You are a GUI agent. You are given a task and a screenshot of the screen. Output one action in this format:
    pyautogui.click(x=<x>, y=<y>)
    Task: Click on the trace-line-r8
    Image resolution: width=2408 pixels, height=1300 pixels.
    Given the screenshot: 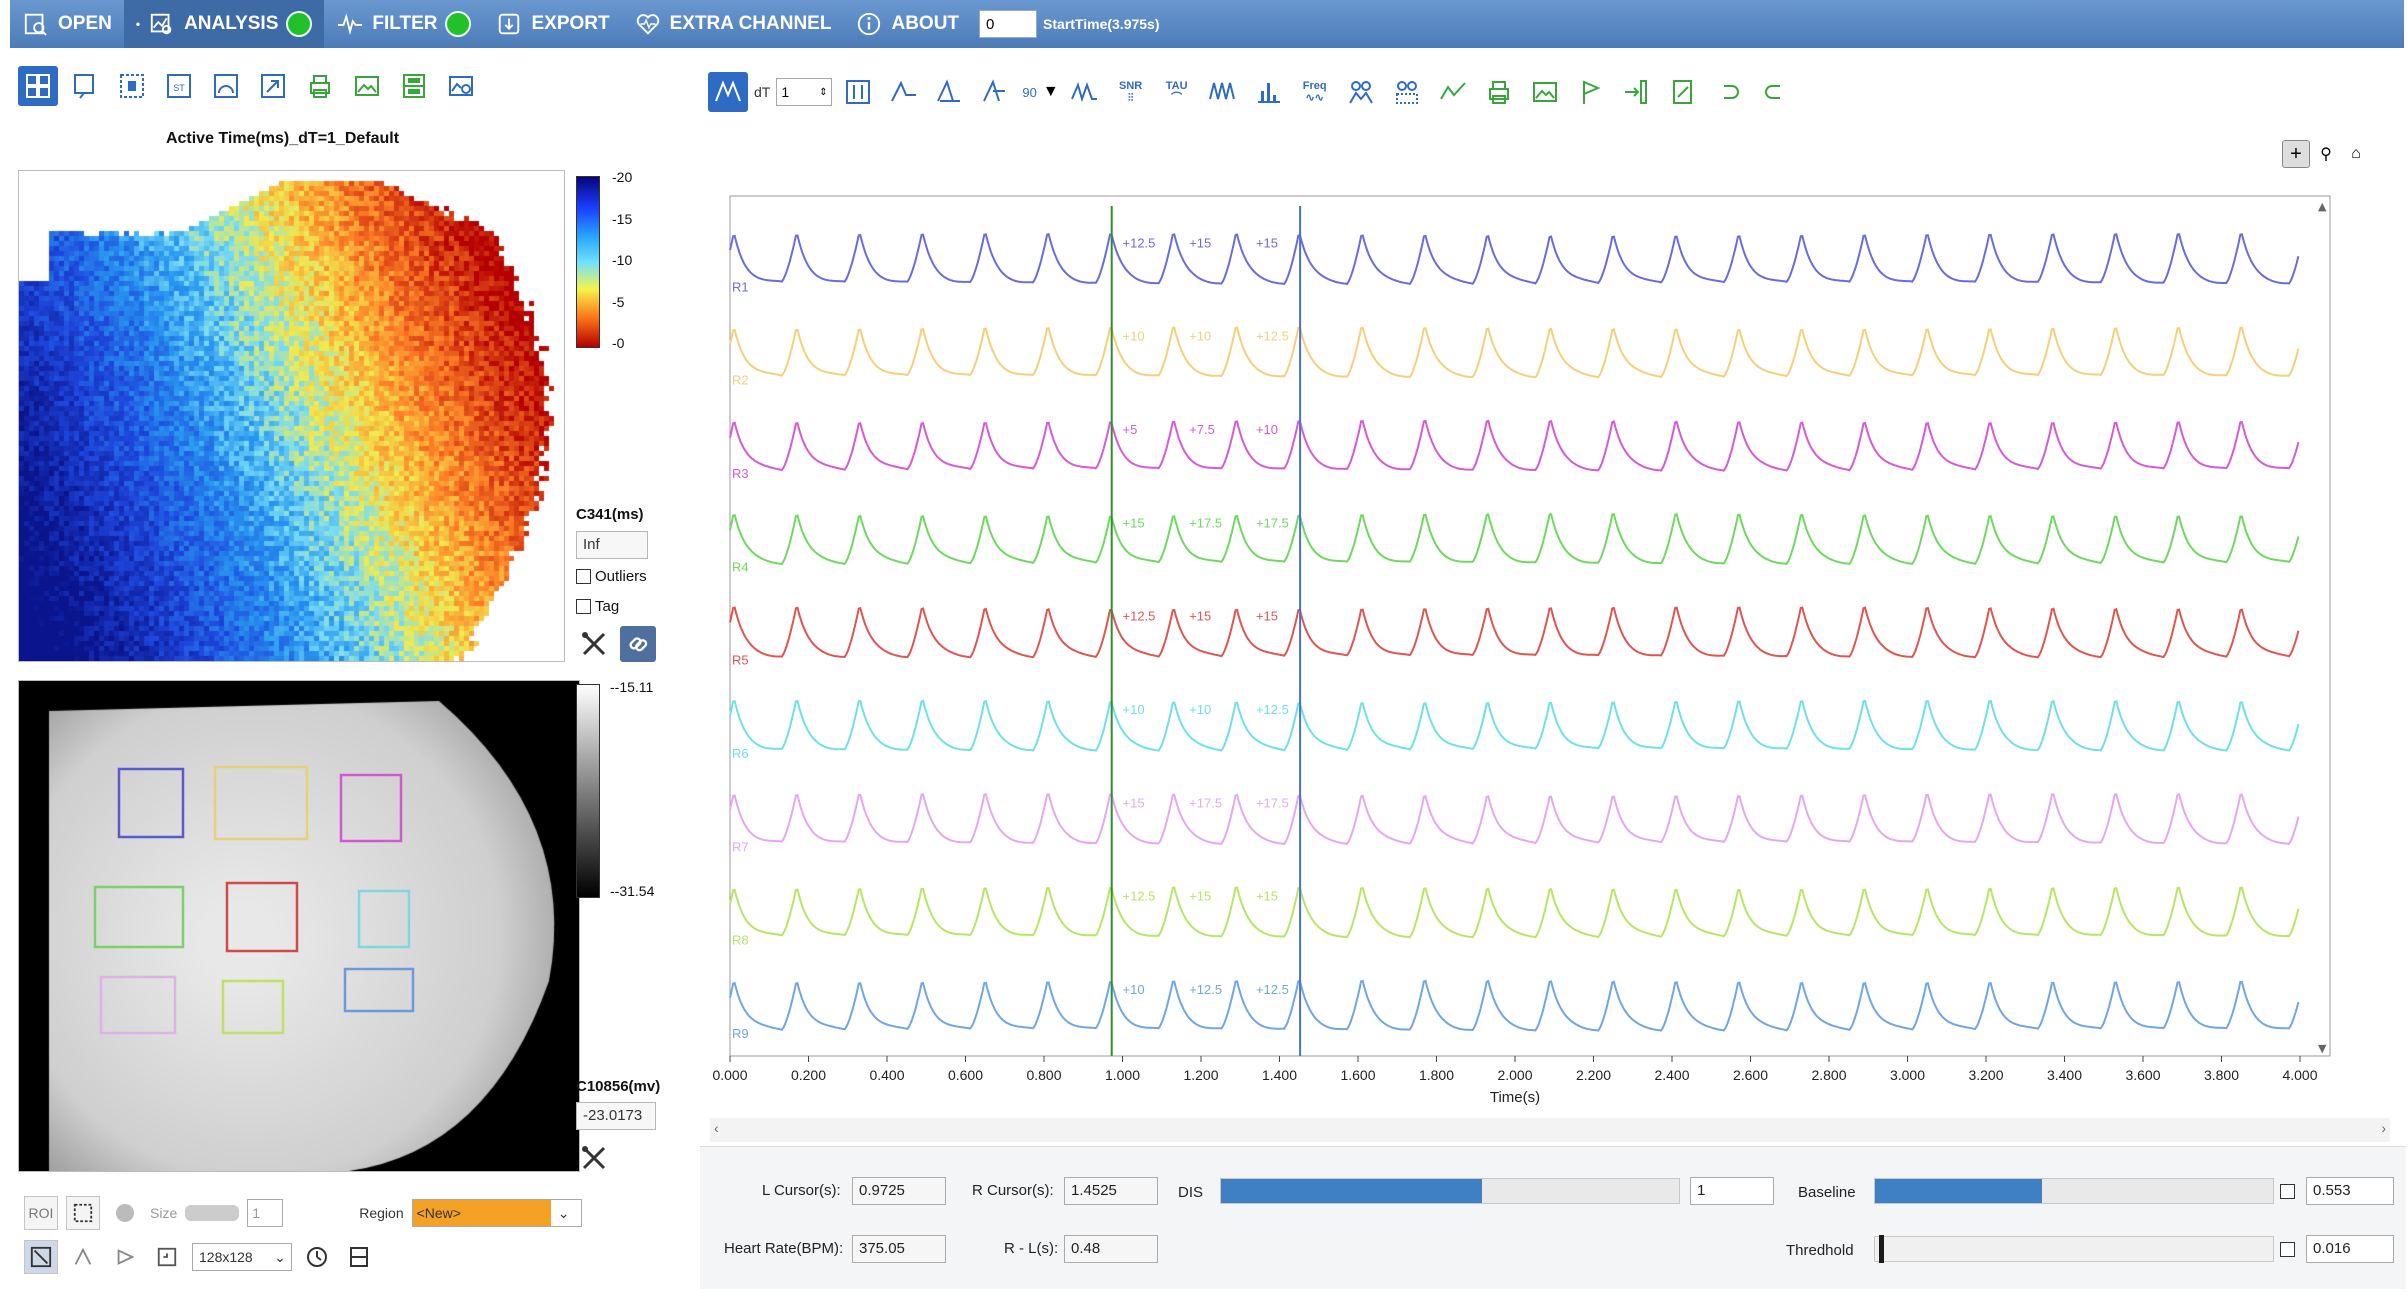 What is the action you would take?
    pyautogui.click(x=1514, y=912)
    